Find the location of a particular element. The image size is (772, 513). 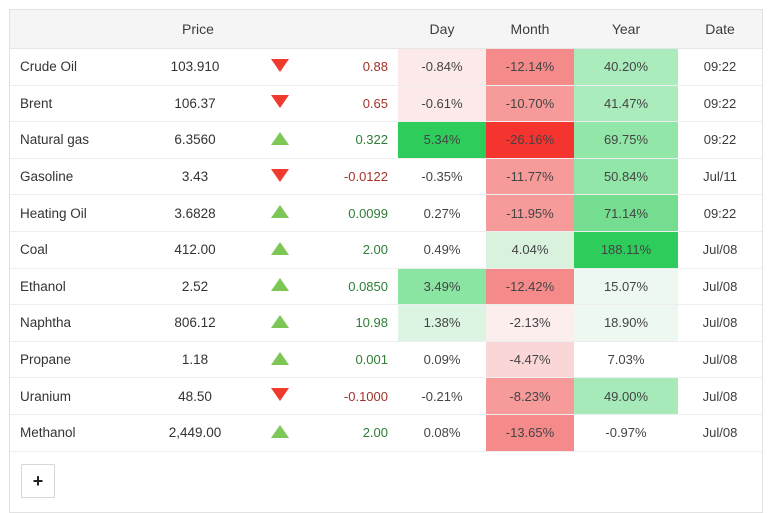

cell-price: 1.18 is located at coordinates (195, 360).